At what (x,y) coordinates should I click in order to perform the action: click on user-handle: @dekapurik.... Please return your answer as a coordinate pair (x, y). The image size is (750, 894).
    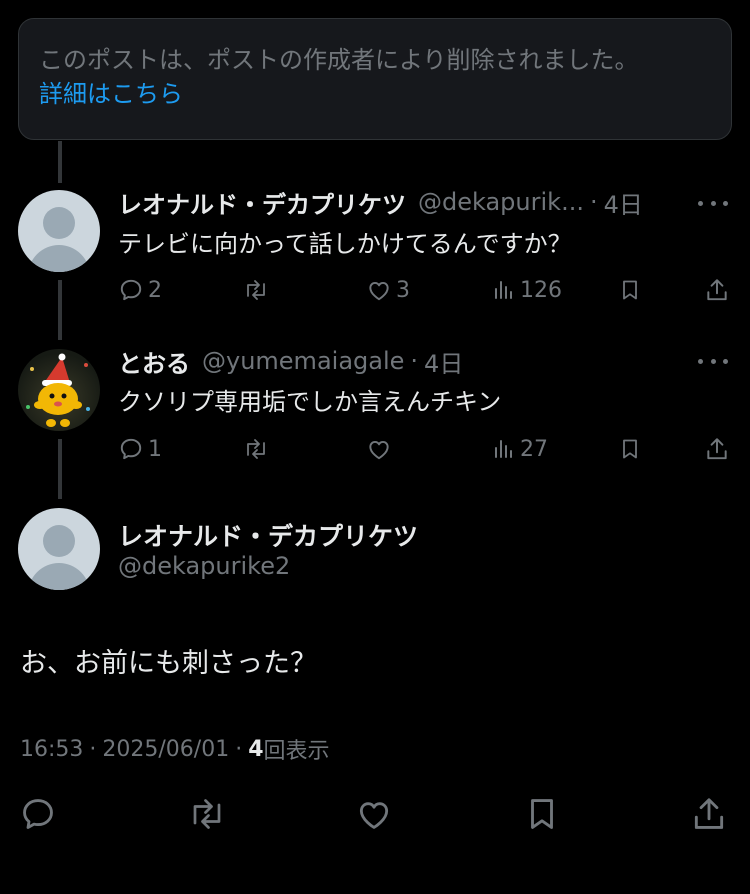
    Looking at the image, I should click on (501, 202).